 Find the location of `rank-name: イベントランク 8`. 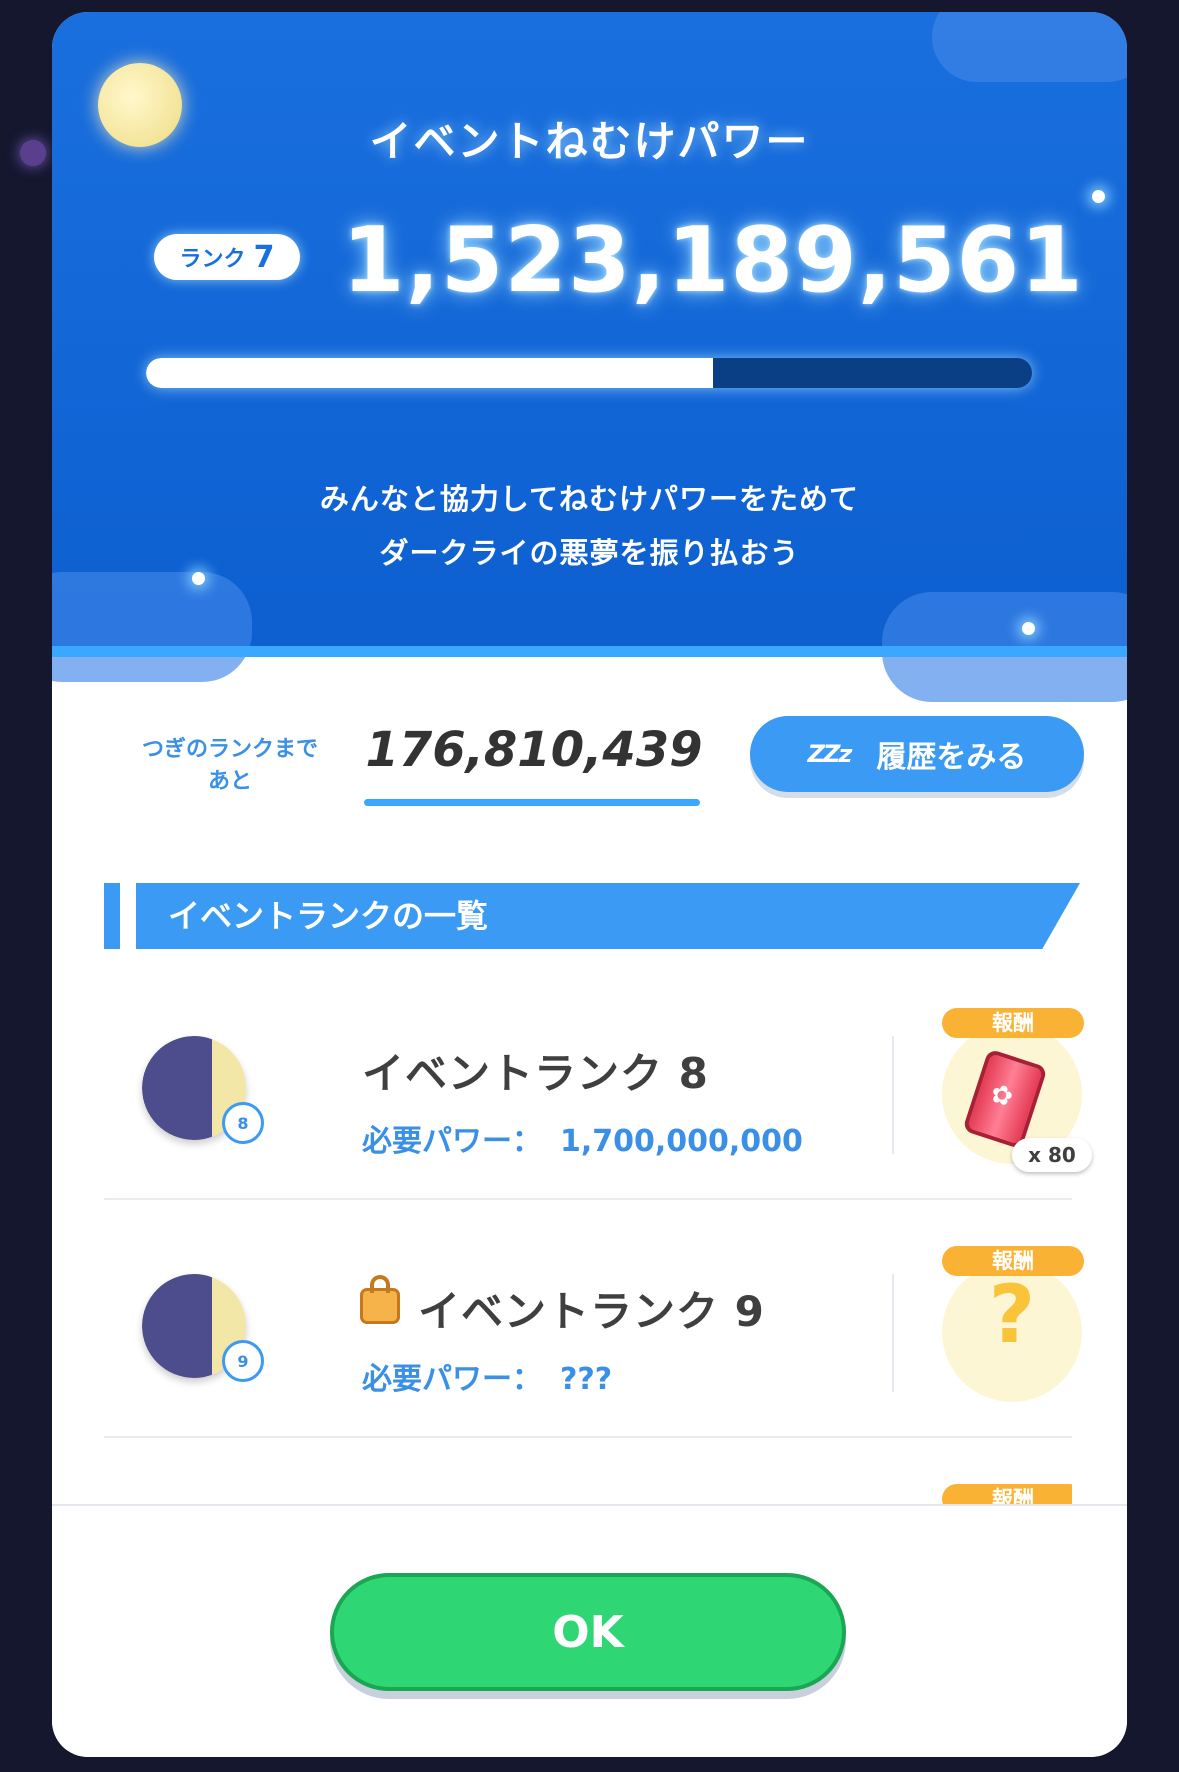

rank-name: イベントランク 8 is located at coordinates (535, 1073).